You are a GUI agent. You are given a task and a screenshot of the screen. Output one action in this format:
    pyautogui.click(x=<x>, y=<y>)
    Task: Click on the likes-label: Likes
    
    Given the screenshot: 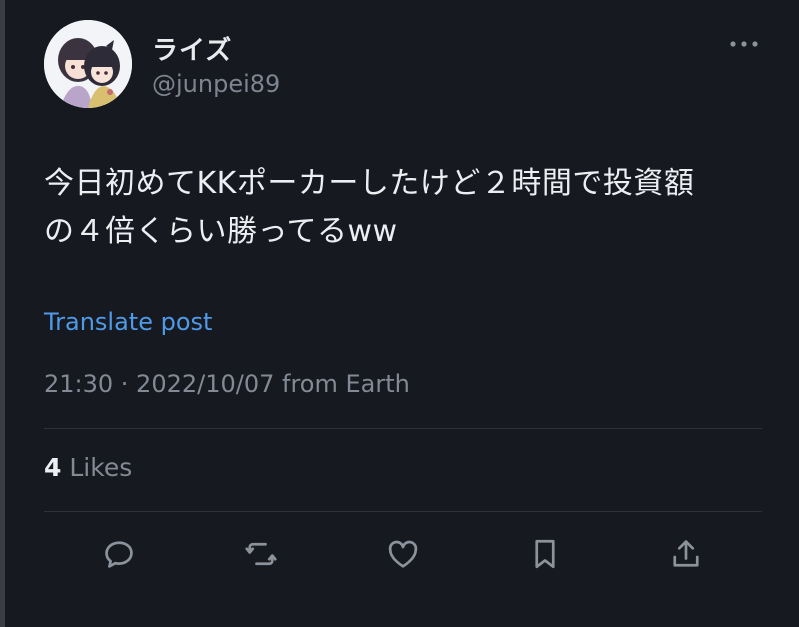 What is the action you would take?
    pyautogui.click(x=101, y=467)
    